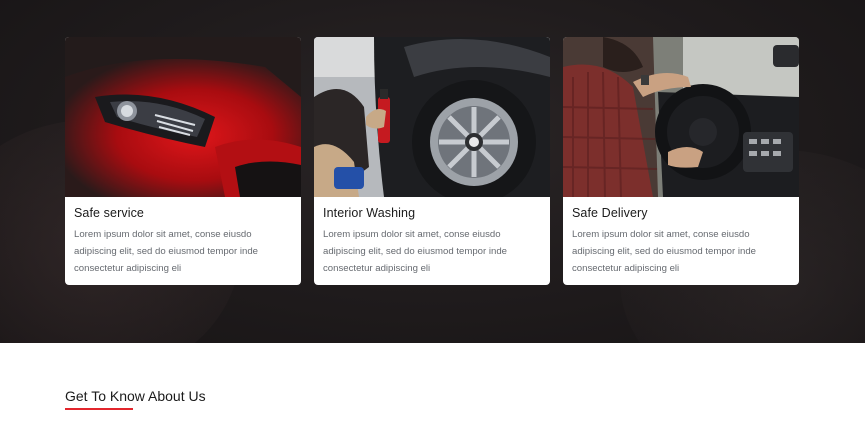 Image resolution: width=865 pixels, height=435 pixels. What do you see at coordinates (135, 396) in the screenshot?
I see `about-heading: Get To Know About Us` at bounding box center [135, 396].